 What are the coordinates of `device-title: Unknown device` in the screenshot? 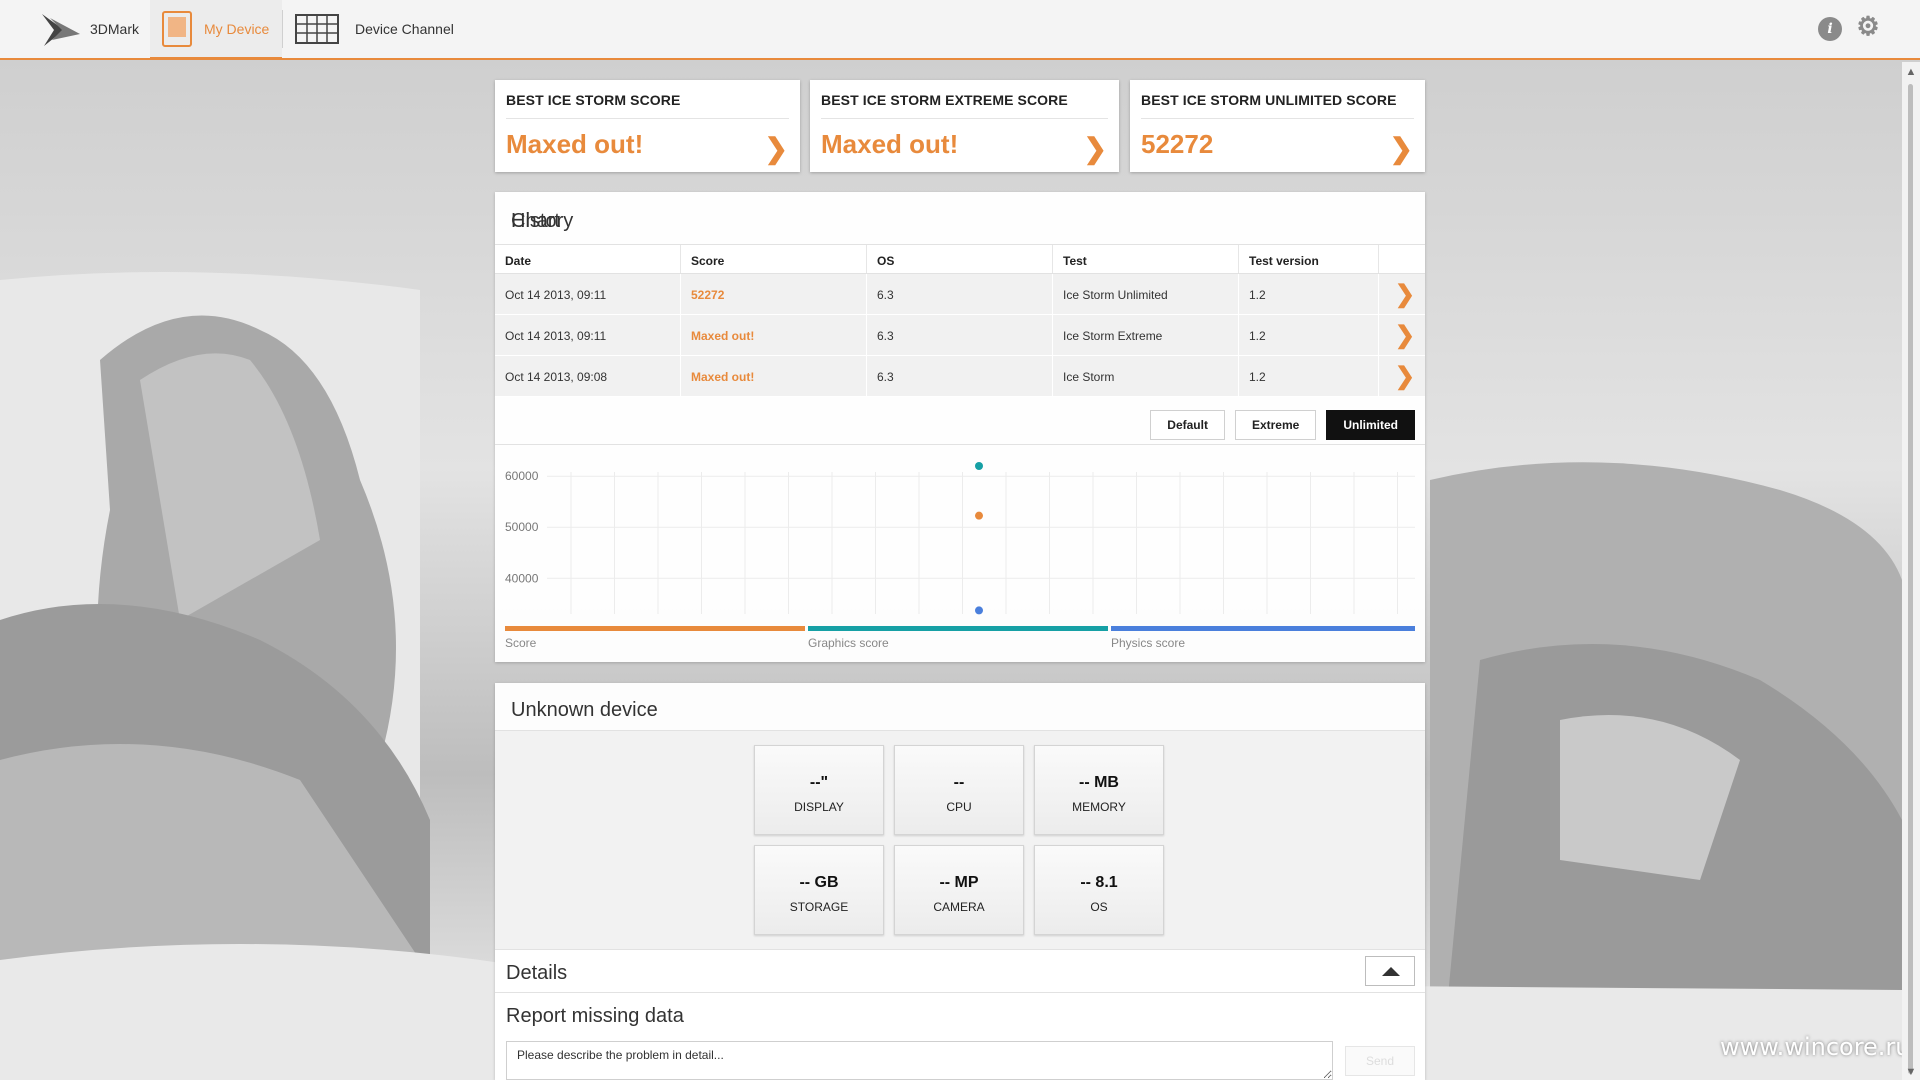 It's located at (584, 710).